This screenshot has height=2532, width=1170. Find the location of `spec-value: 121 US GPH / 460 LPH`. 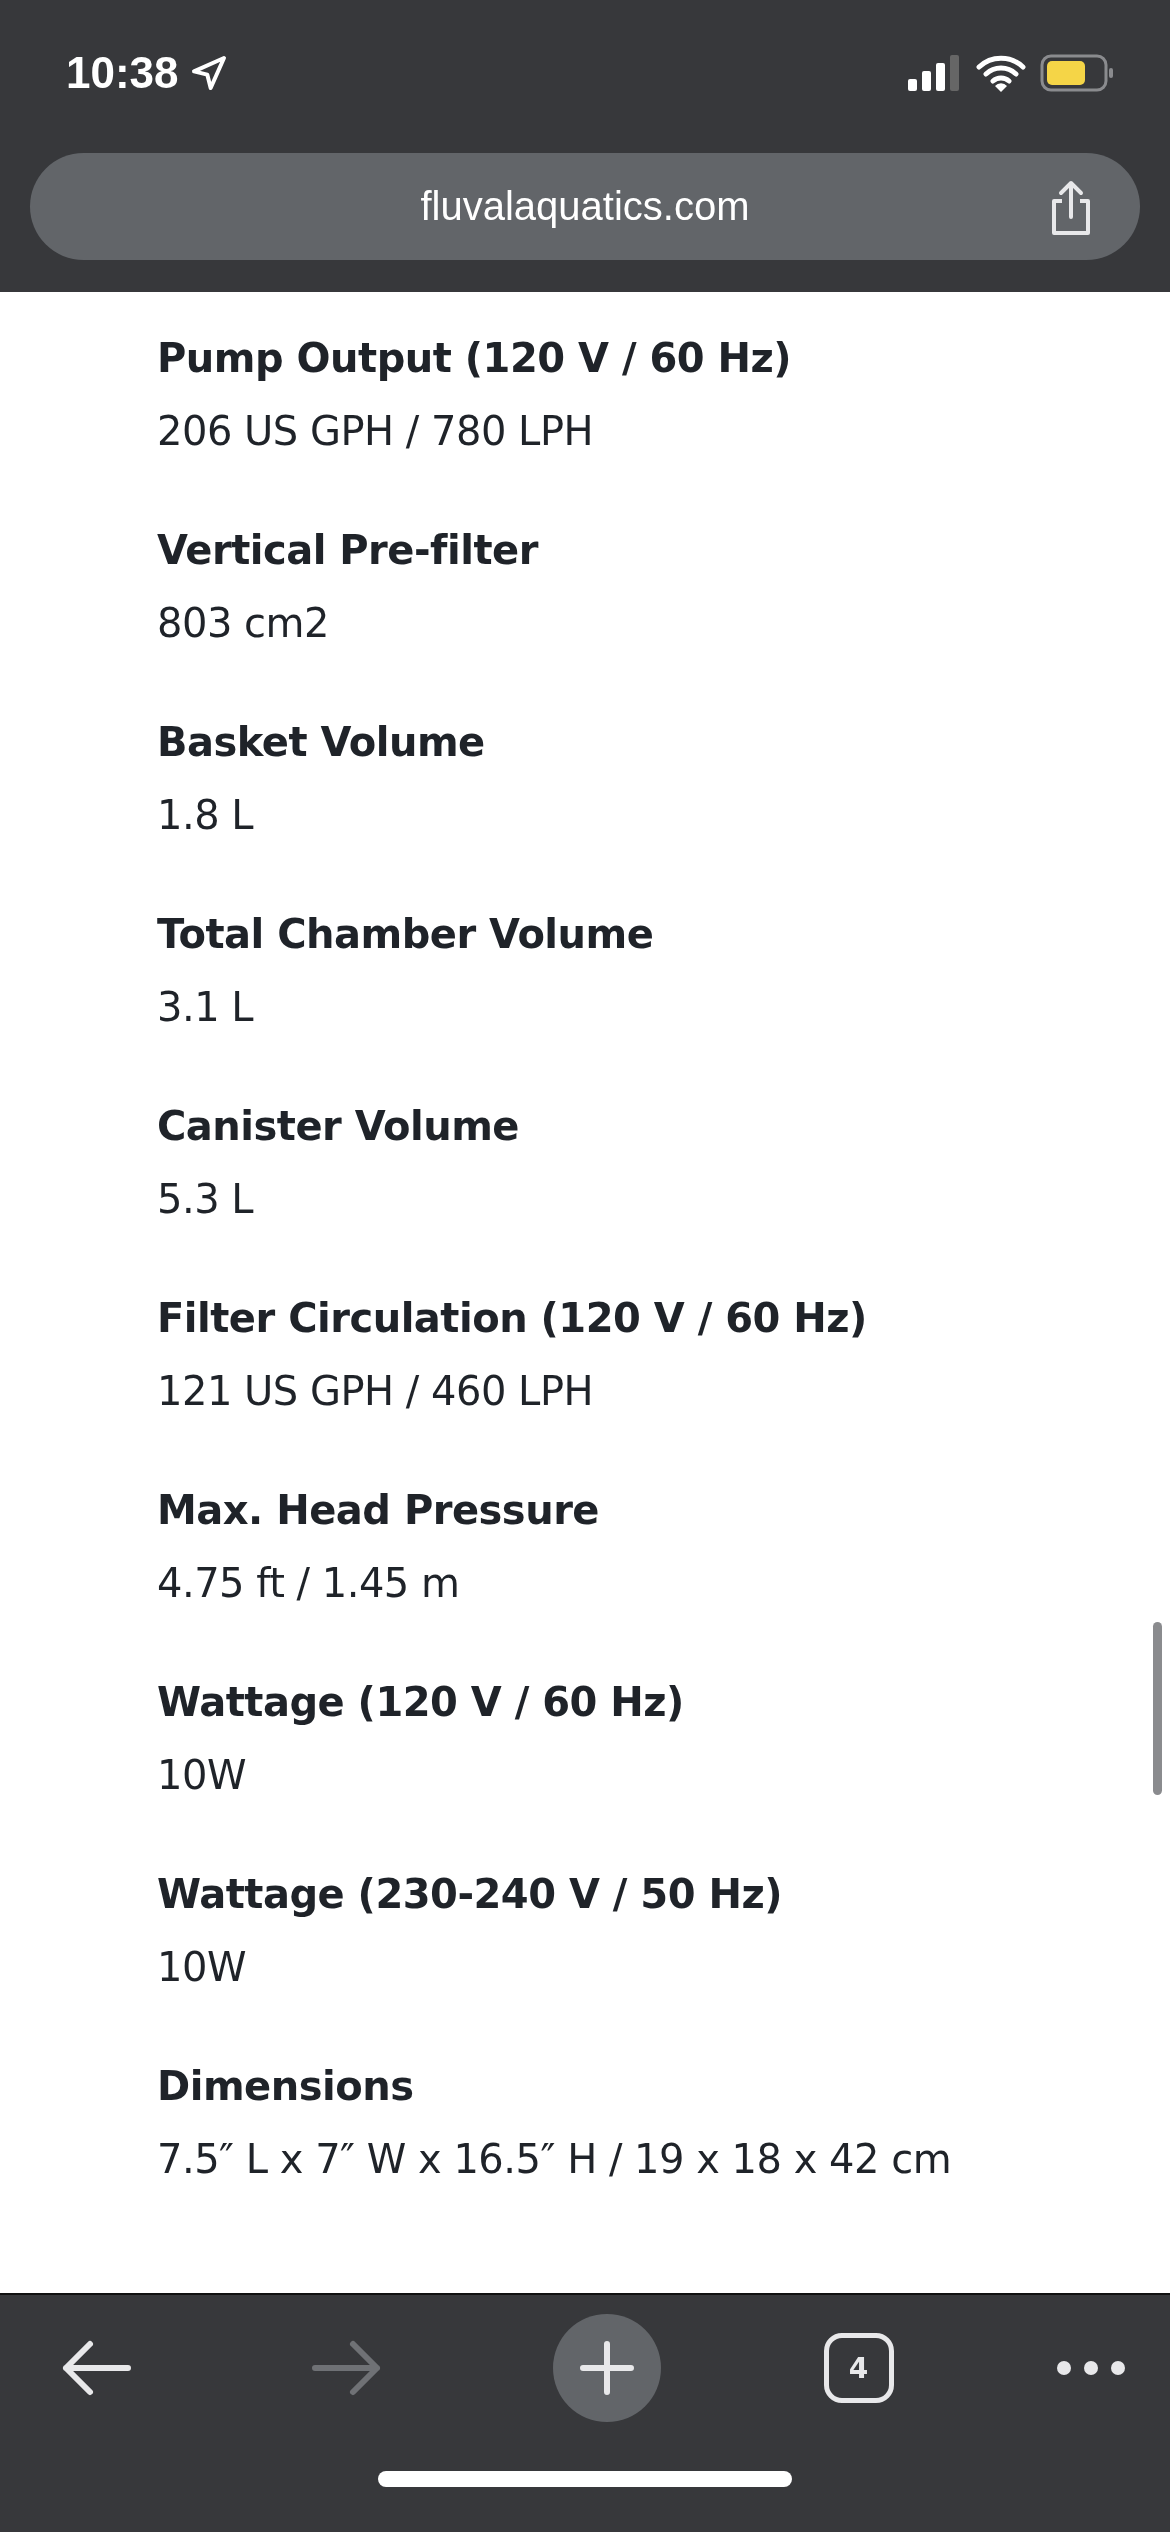

spec-value: 121 US GPH / 460 LPH is located at coordinates (375, 1391).